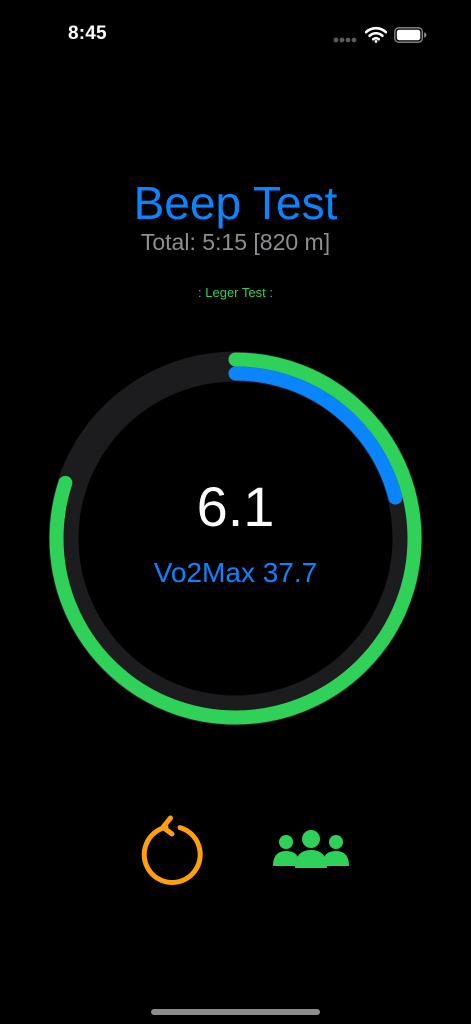 Image resolution: width=471 pixels, height=1024 pixels. I want to click on home-indicator, so click(235, 1012).